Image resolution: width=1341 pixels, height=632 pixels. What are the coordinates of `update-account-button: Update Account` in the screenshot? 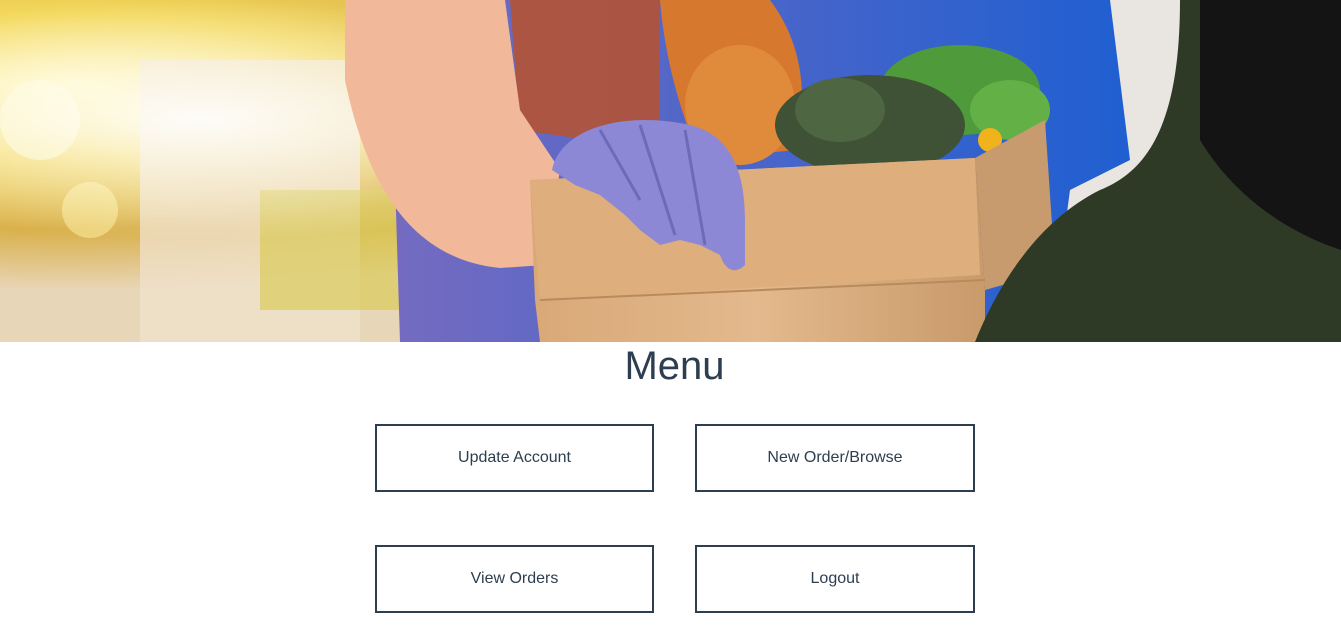 It's located at (514, 458).